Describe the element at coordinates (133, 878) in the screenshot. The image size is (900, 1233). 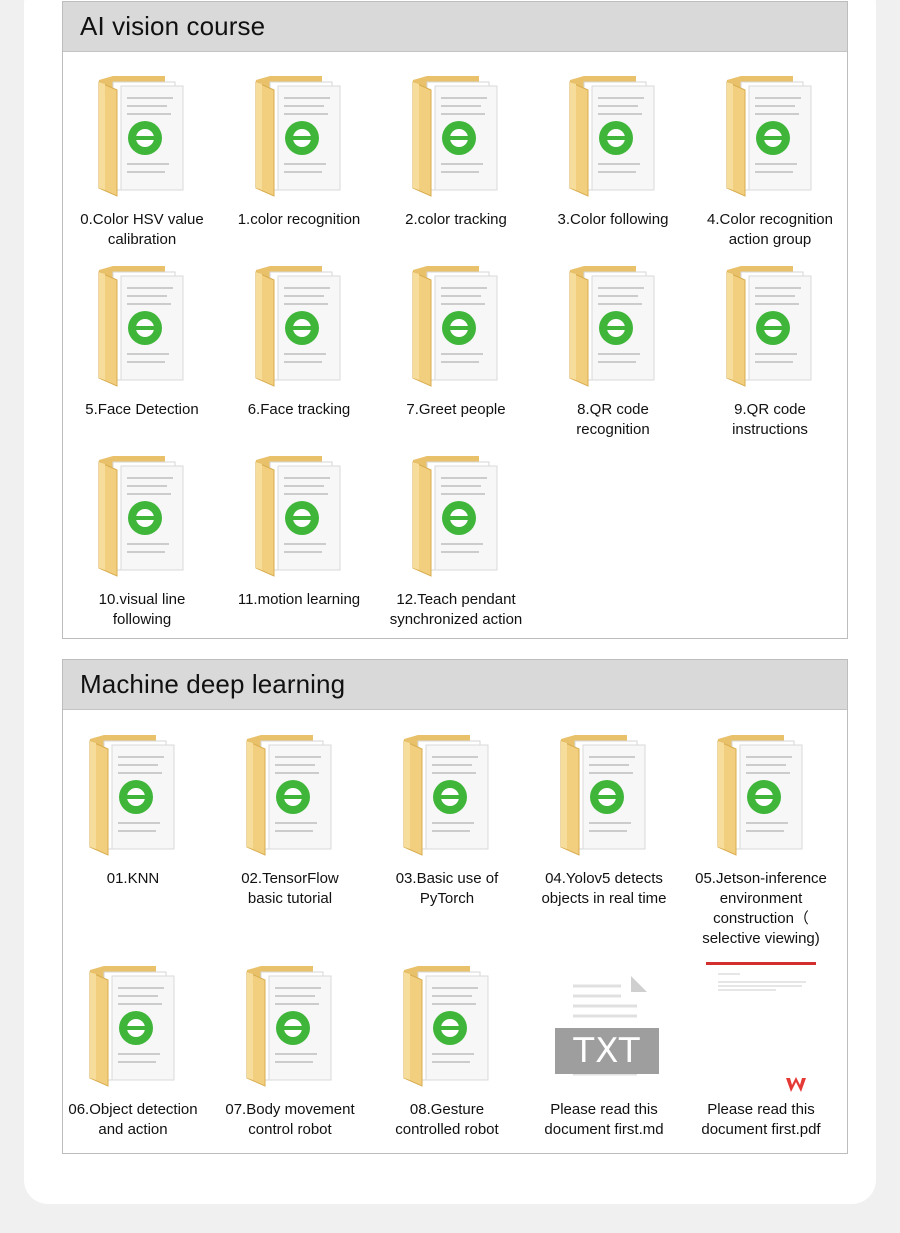
I see `item-label: 01.KNN` at that location.